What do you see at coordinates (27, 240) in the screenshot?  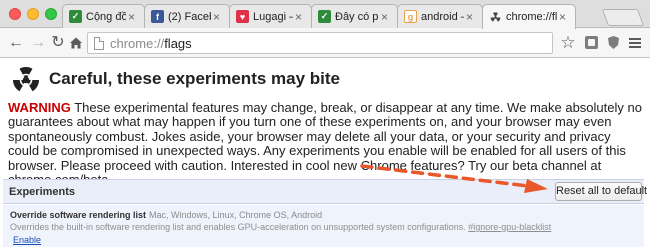 I see `enable-link: Enable` at bounding box center [27, 240].